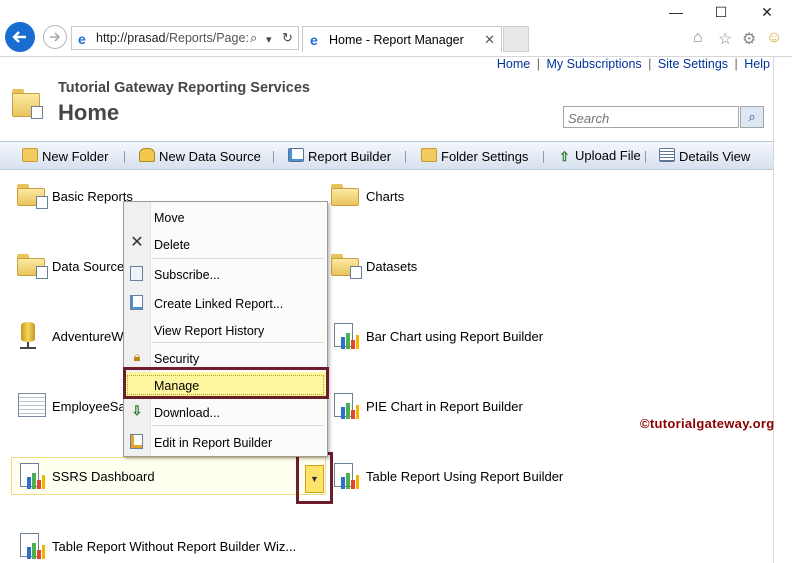  I want to click on back-arrow-icon, so click(19, 37).